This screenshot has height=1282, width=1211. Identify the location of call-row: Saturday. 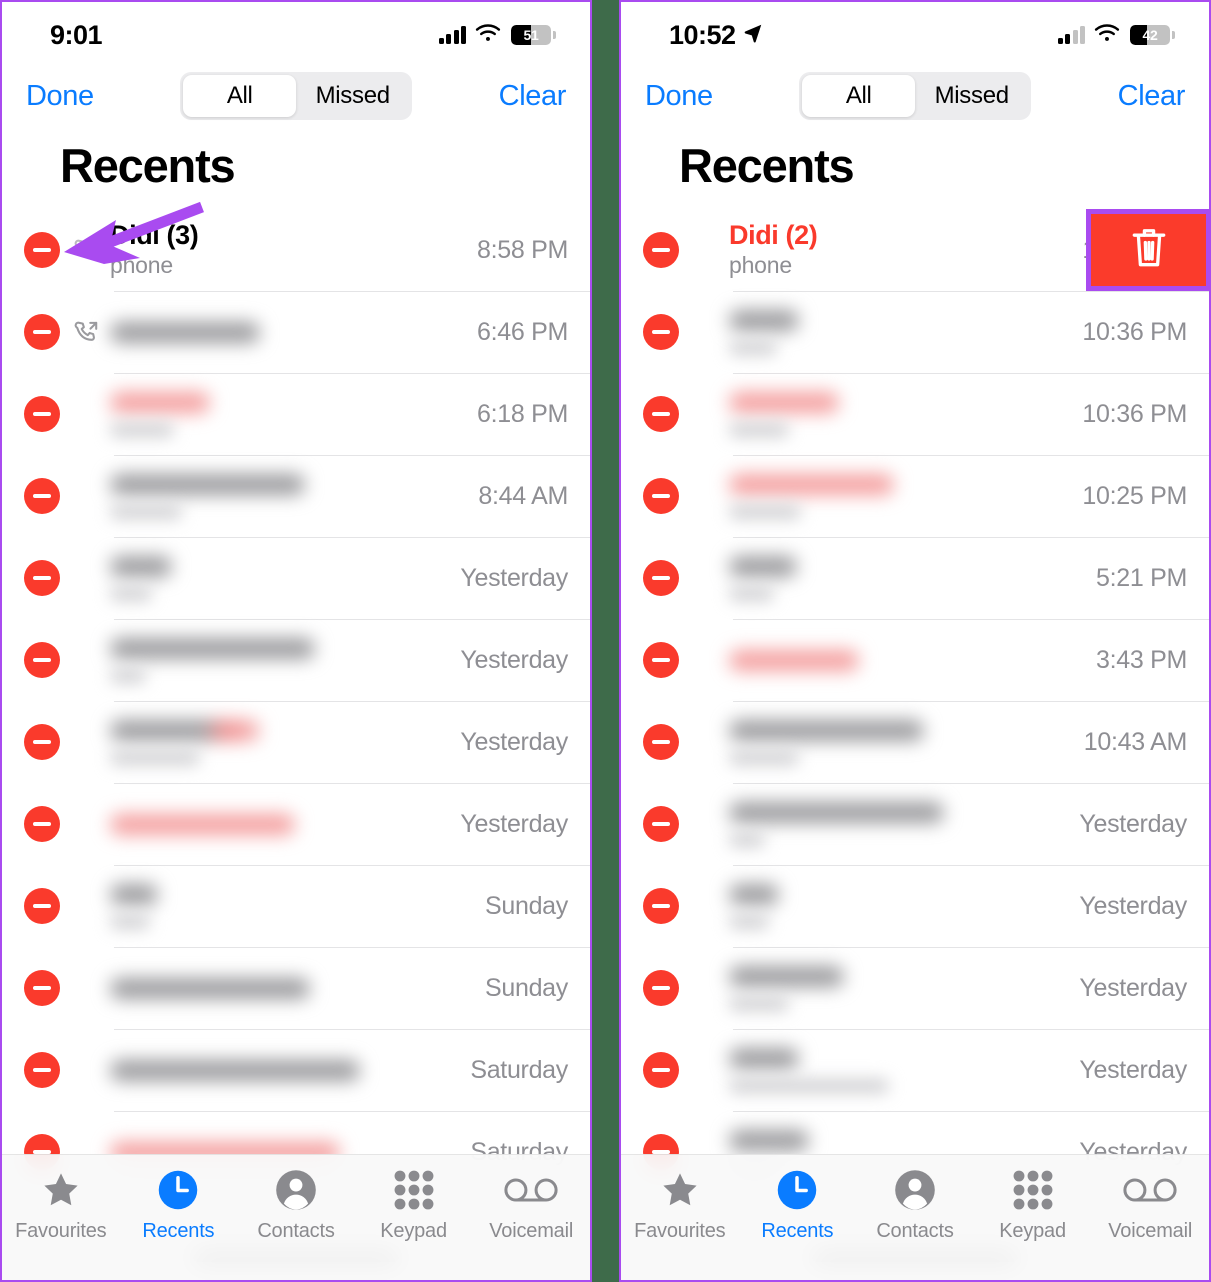
(296, 1070).